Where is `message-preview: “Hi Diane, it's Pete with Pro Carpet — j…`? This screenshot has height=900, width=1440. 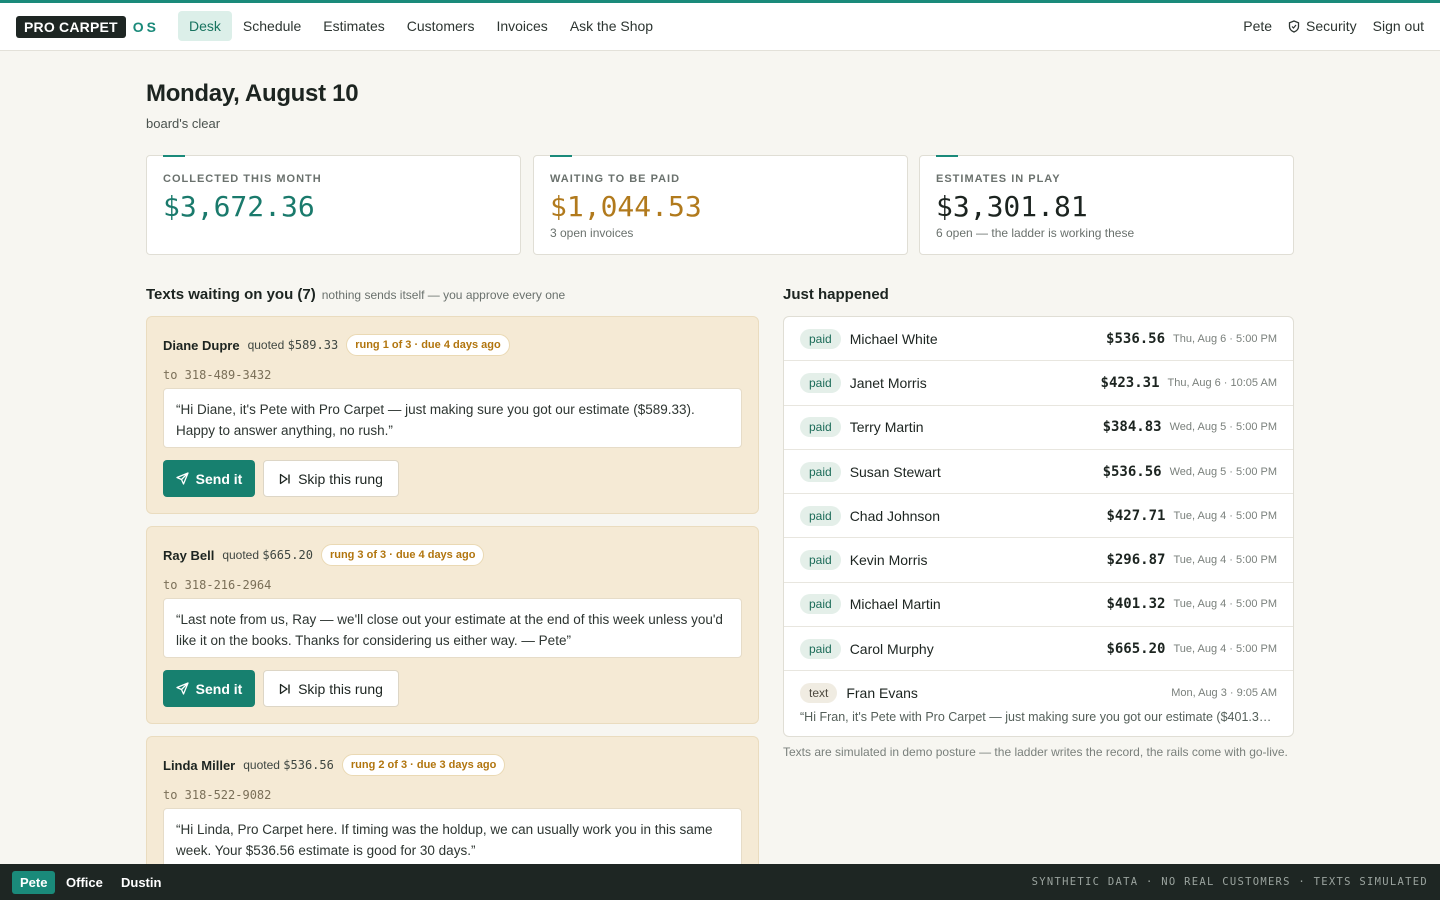 message-preview: “Hi Diane, it's Pete with Pro Carpet — j… is located at coordinates (452, 418).